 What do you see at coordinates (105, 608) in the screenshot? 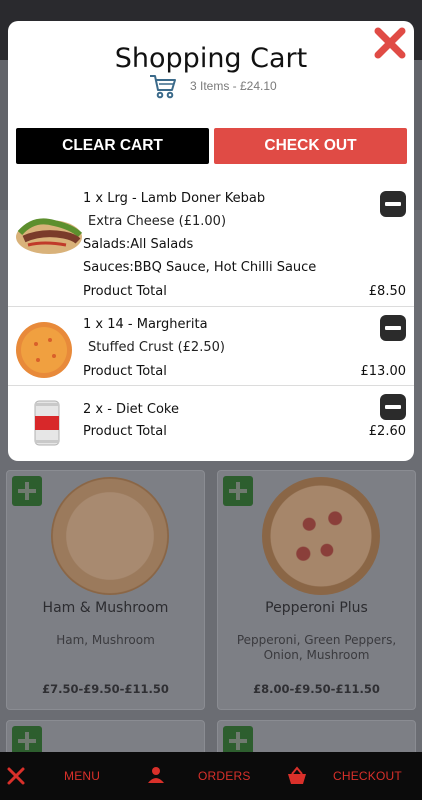
I see `product-name: Ham & Mushroom` at bounding box center [105, 608].